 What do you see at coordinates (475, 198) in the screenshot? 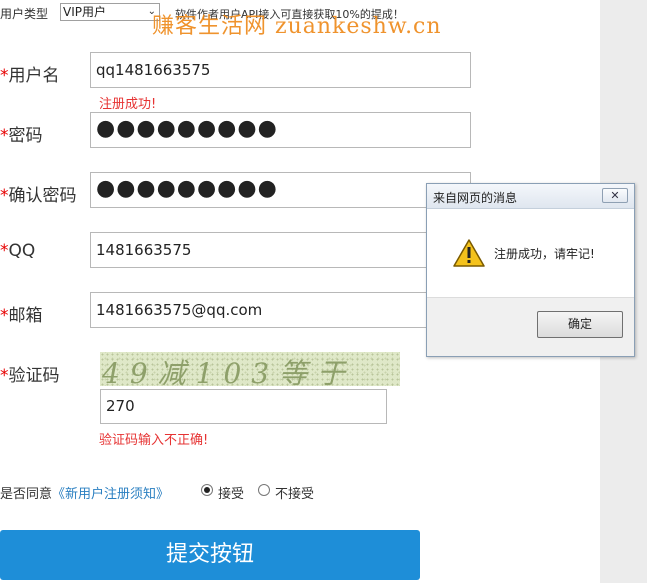
I see `dialog-title: 来自网页的消息` at bounding box center [475, 198].